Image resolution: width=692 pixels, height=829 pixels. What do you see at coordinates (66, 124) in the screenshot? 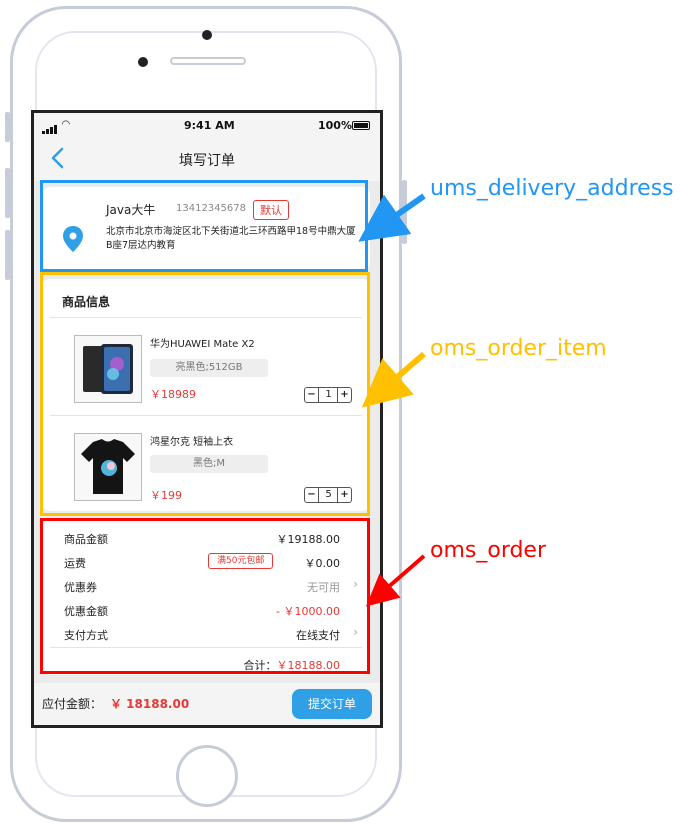
I see `wifi-icon: ◠` at bounding box center [66, 124].